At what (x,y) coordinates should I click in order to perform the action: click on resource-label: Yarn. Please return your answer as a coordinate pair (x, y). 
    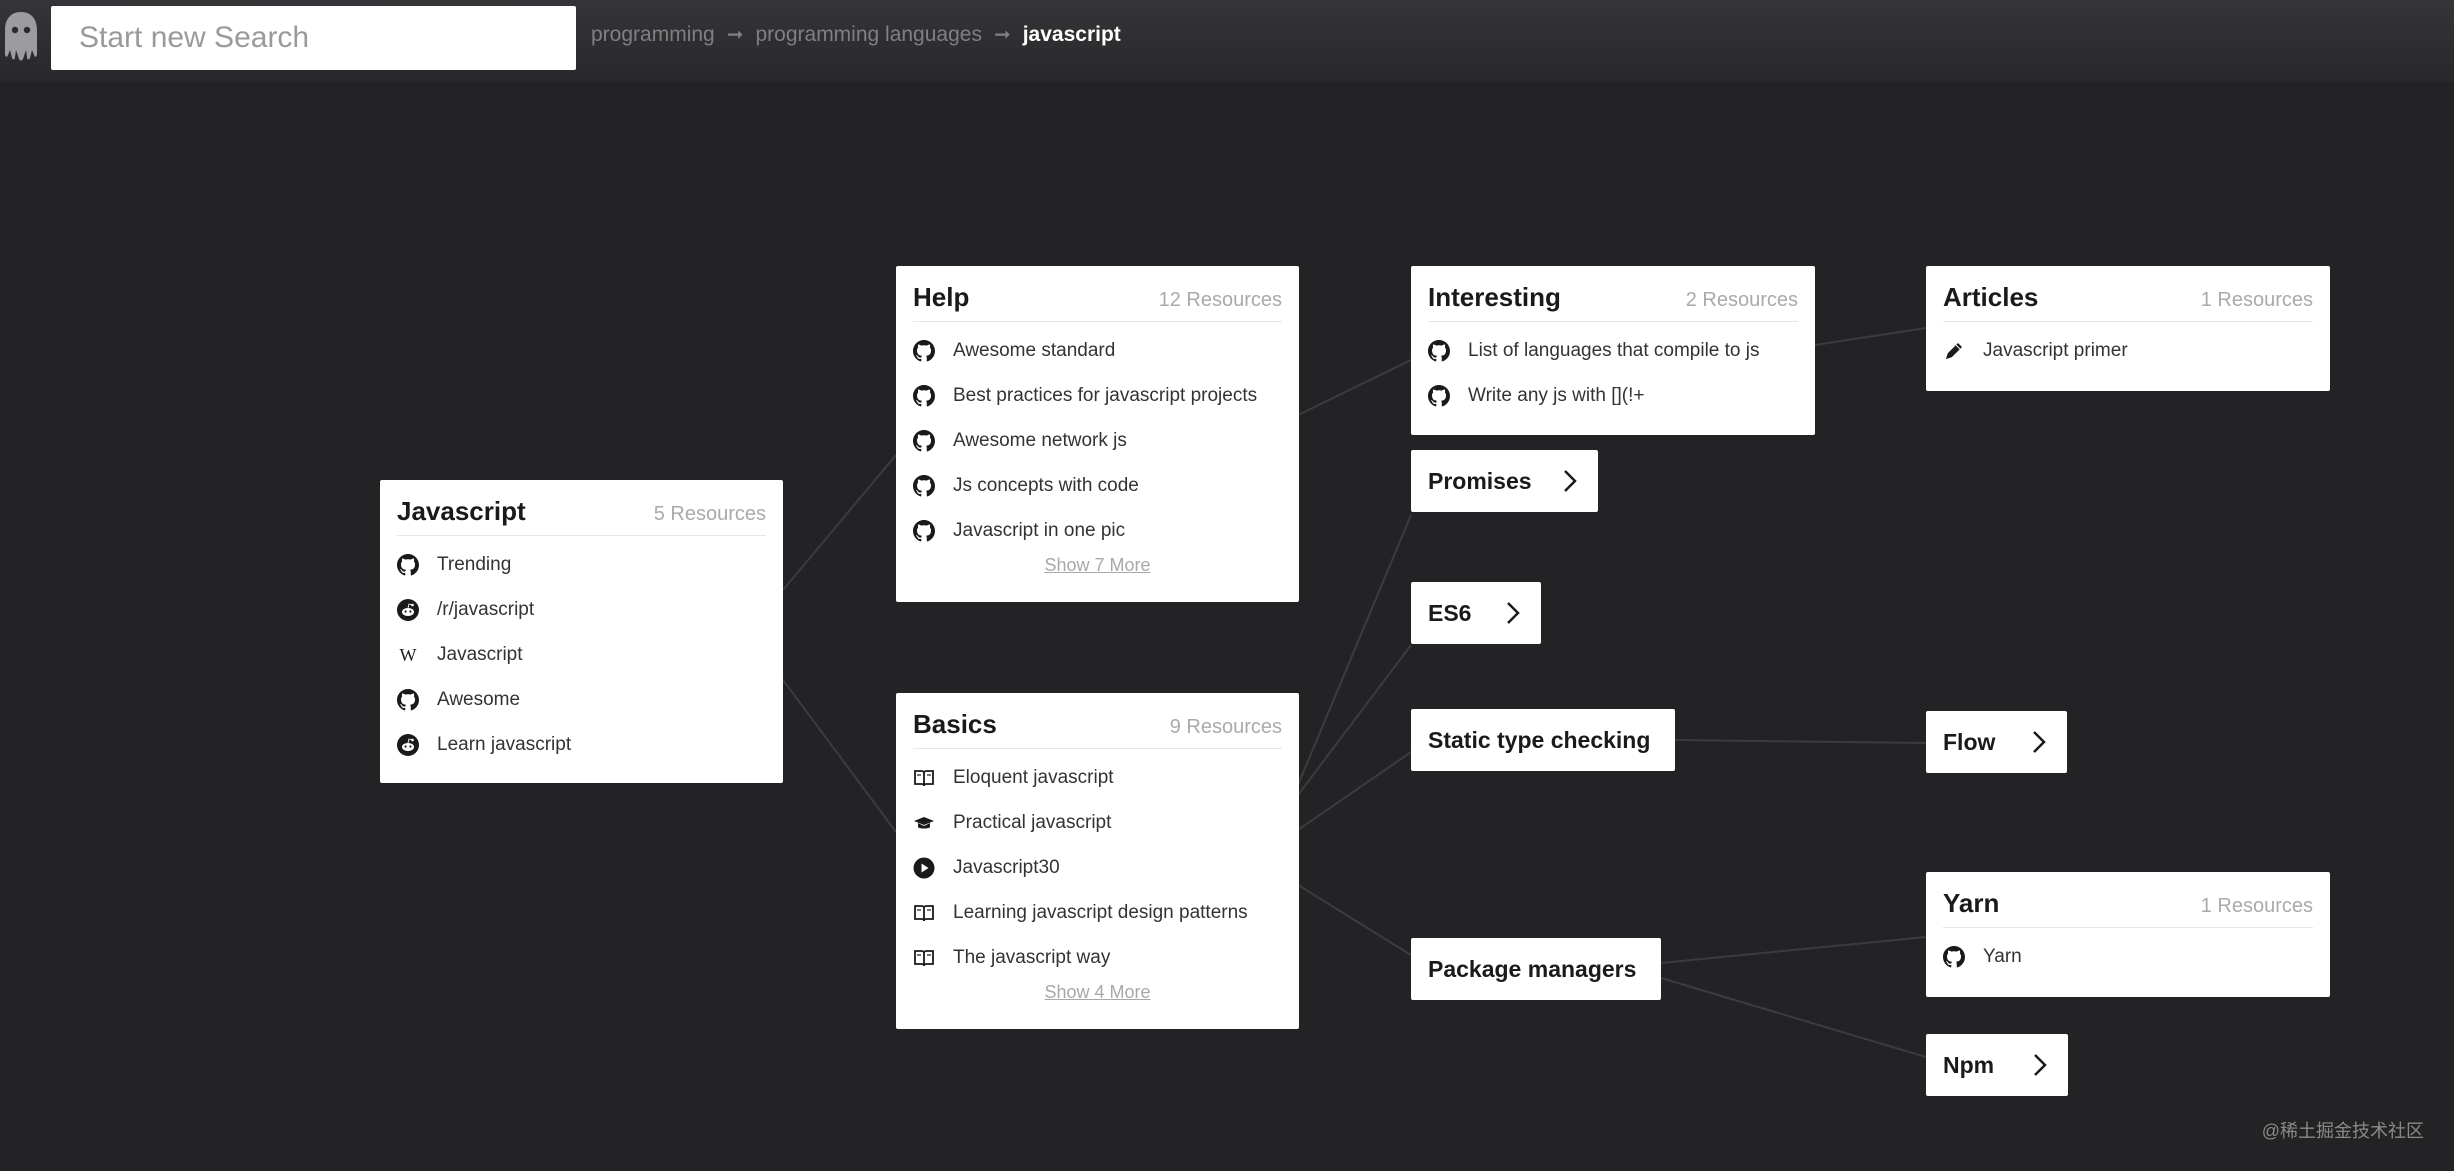
    Looking at the image, I should click on (2002, 956).